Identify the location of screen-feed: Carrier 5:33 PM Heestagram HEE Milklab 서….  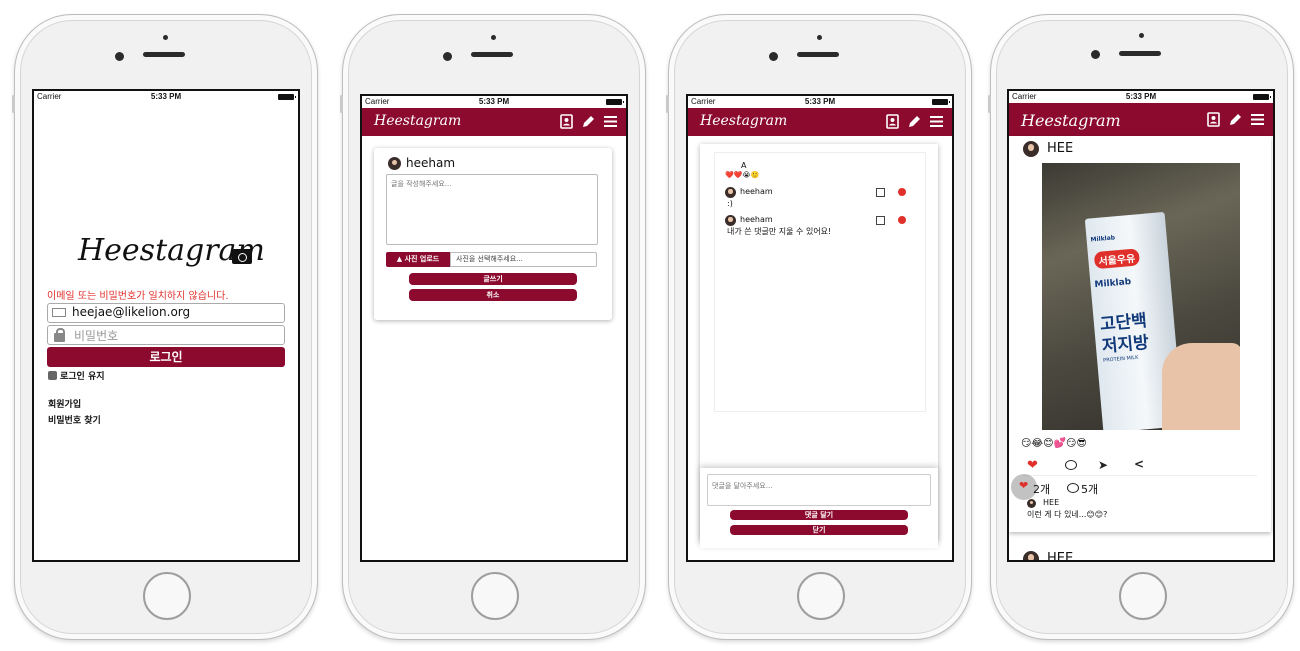
(1141, 325).